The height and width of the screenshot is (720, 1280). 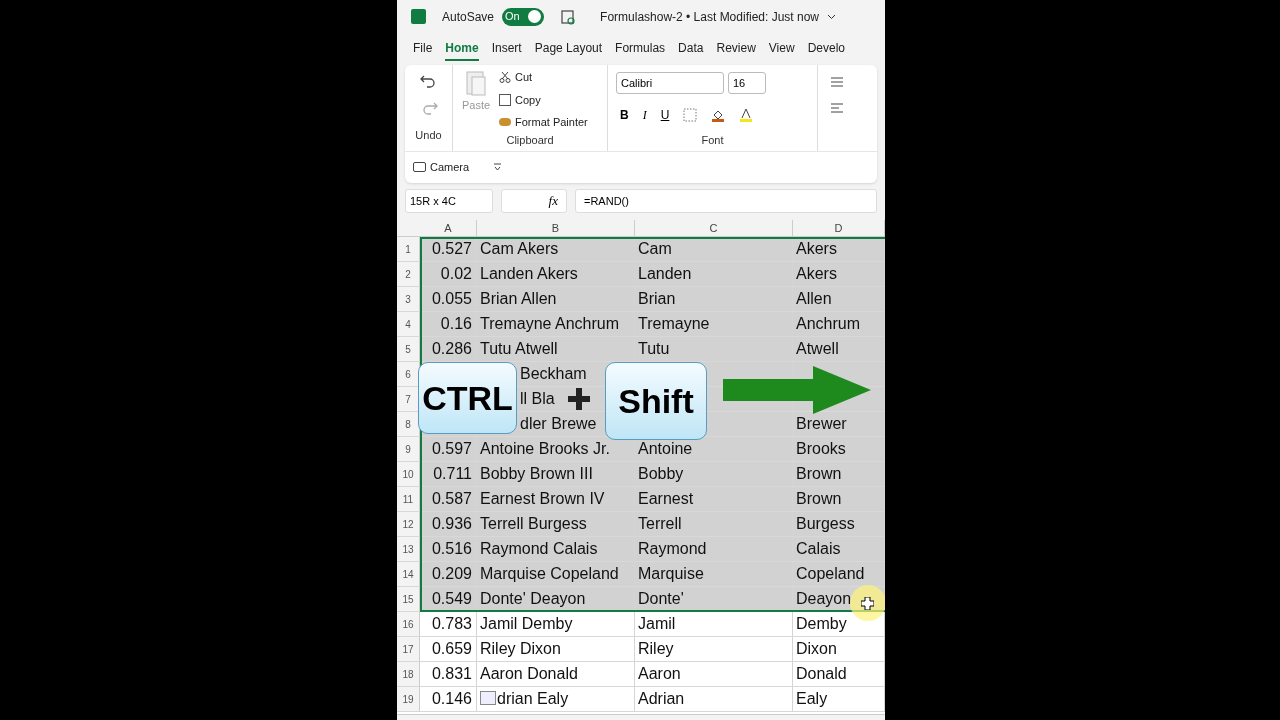 I want to click on arrow-right-icon, so click(x=797, y=390).